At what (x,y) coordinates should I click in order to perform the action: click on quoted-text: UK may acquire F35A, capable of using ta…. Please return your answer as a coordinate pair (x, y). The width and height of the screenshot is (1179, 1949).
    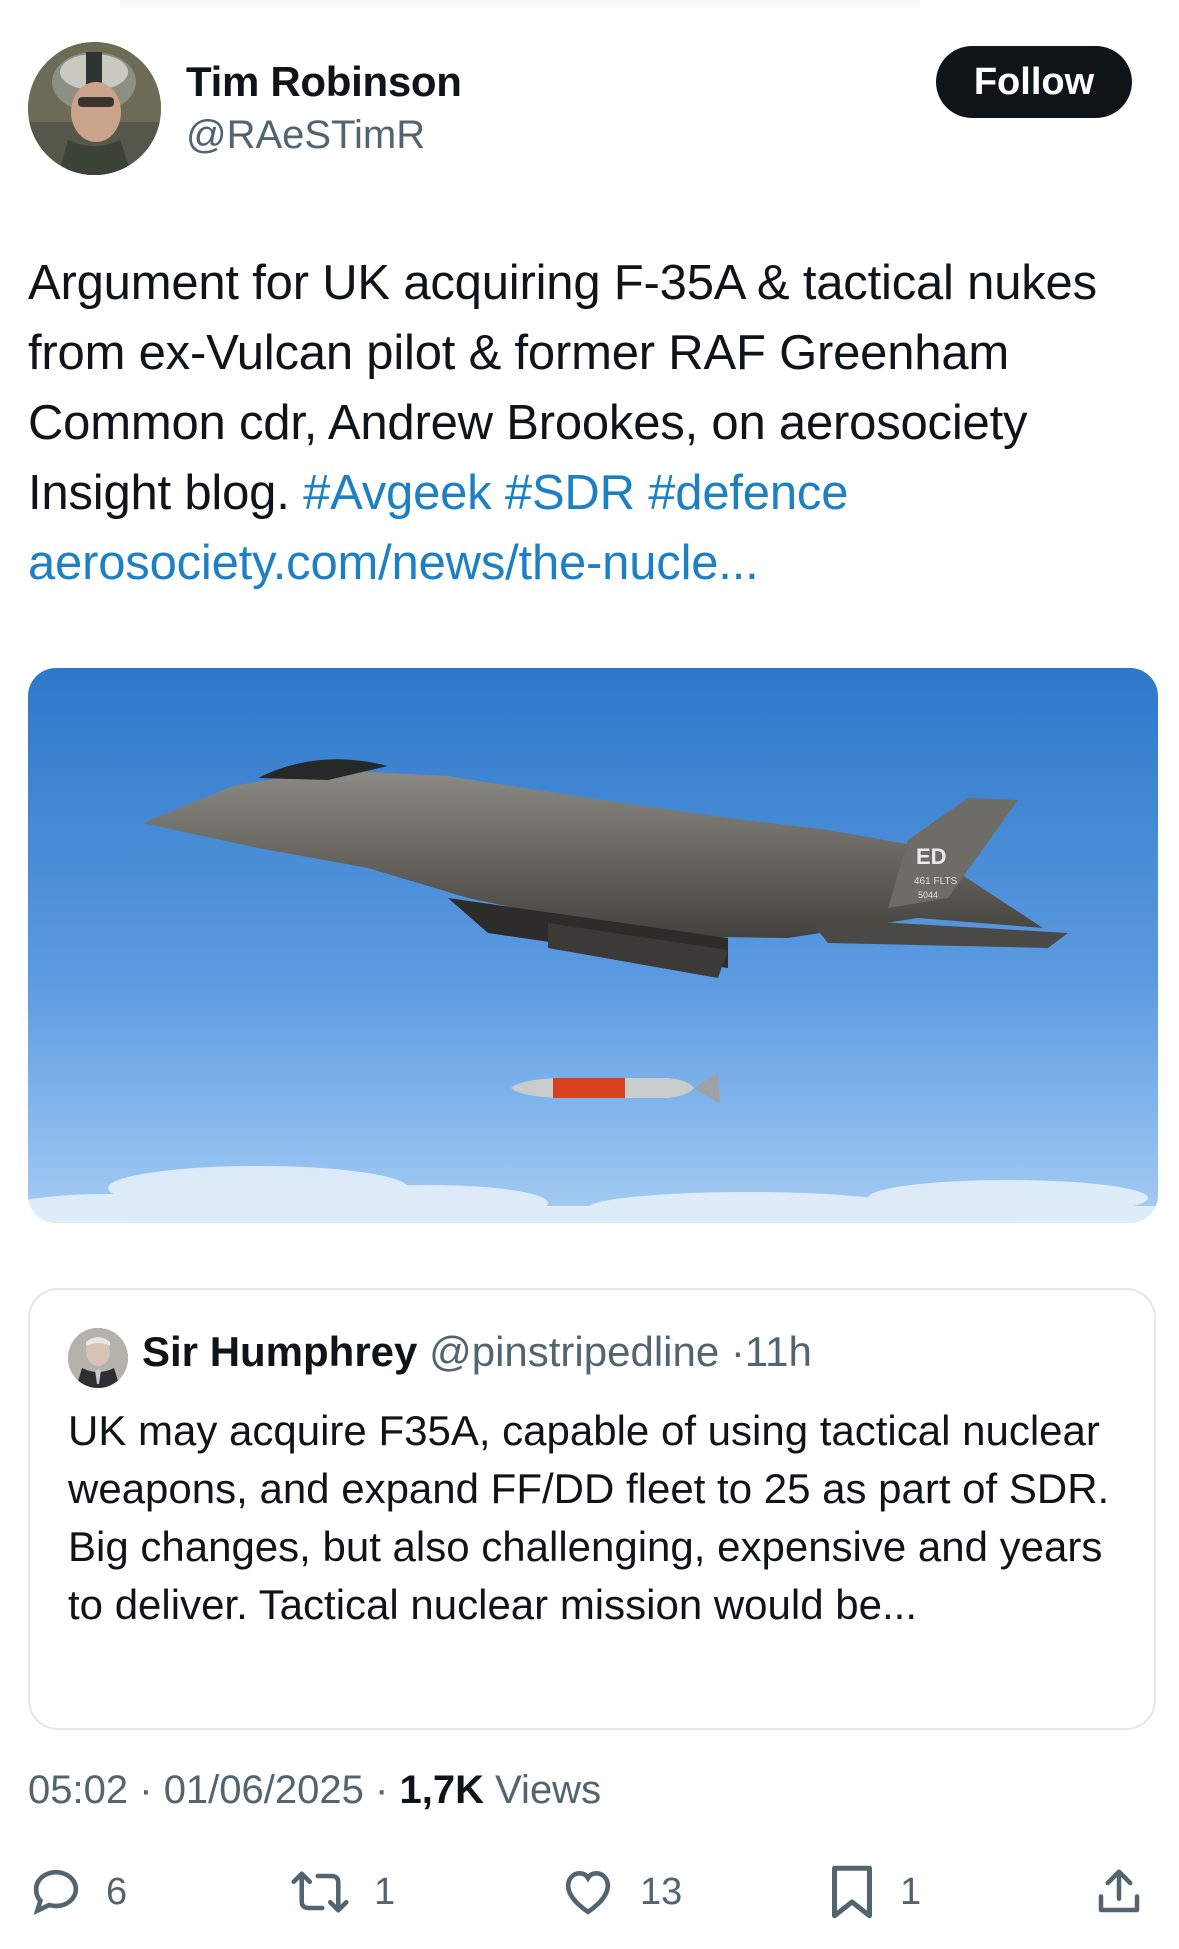
    Looking at the image, I should click on (598, 1518).